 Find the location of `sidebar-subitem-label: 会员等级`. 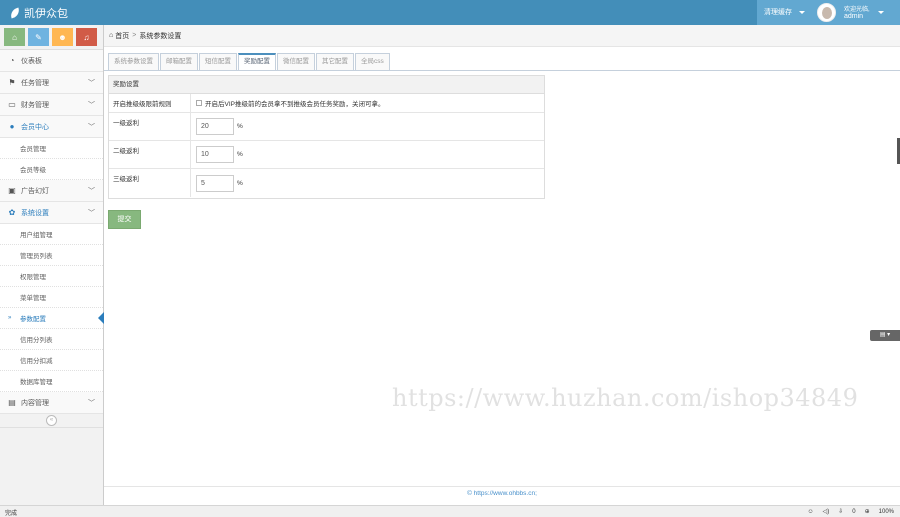

sidebar-subitem-label: 会员等级 is located at coordinates (33, 170).